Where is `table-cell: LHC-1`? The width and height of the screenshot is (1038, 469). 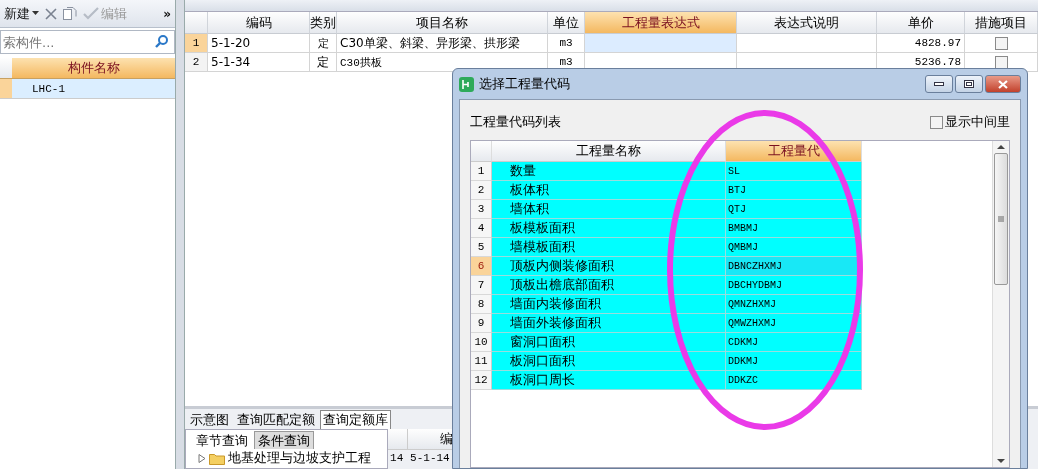
table-cell: LHC-1 is located at coordinates (93, 89).